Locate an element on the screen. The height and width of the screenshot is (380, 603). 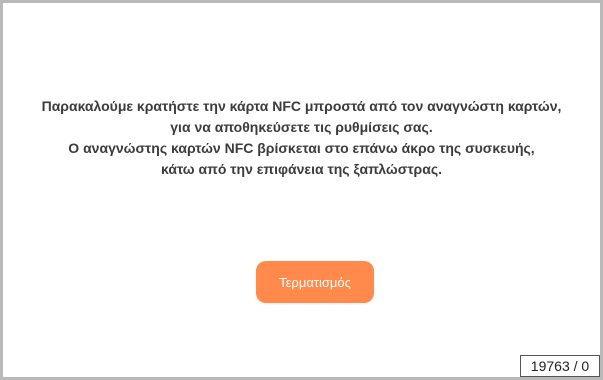
message-line-4: κάτω από την επιφάνεια της ξαπλώστρας. is located at coordinates (301, 169).